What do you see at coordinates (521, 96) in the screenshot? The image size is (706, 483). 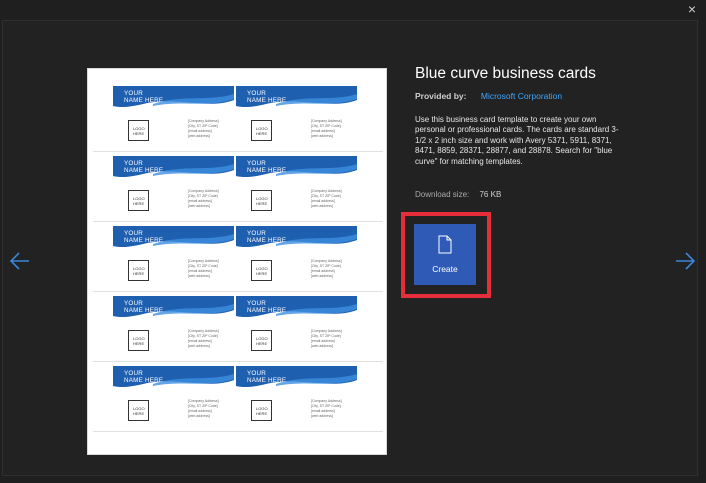 I see `provider-link: Microsoft Corporation` at bounding box center [521, 96].